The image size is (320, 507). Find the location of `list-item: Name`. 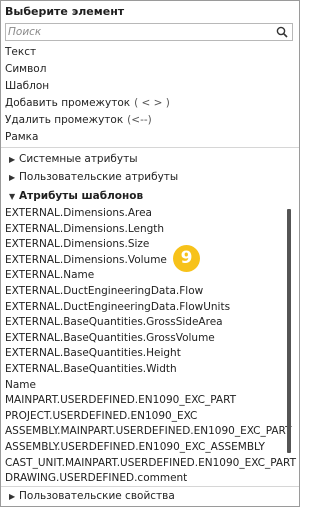

list-item: Name is located at coordinates (144, 386).